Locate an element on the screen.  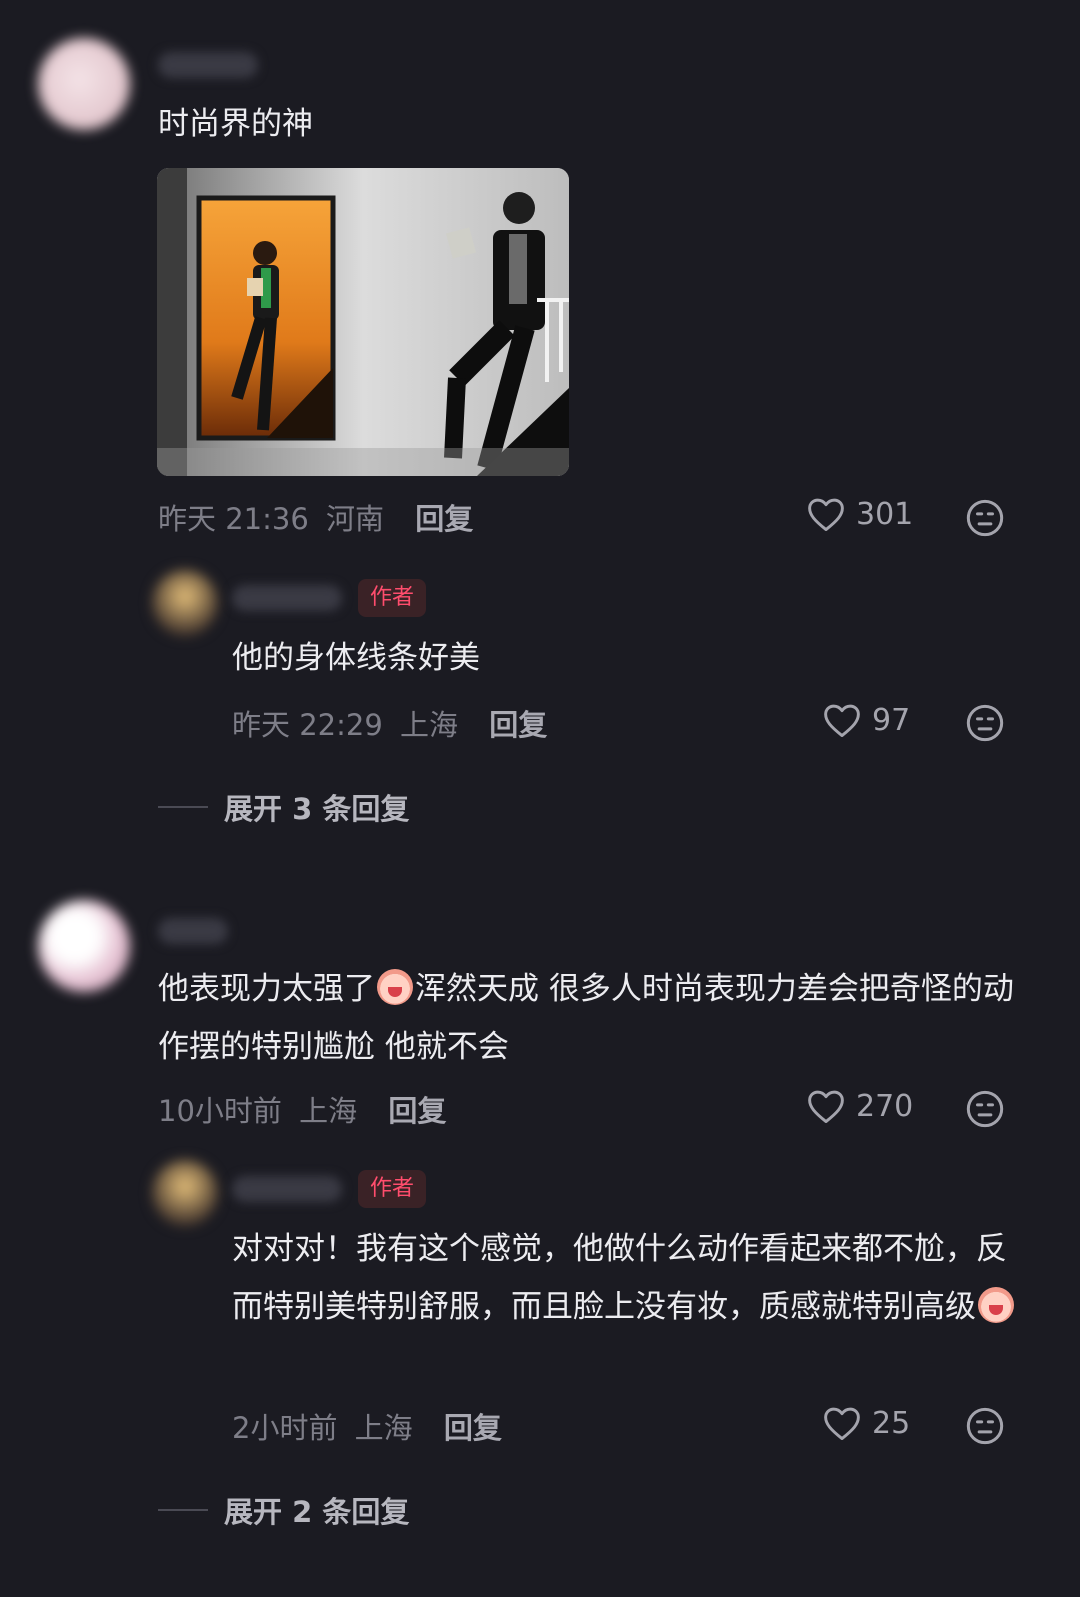
expand-label: 展开 3 条回复 is located at coordinates (317, 809).